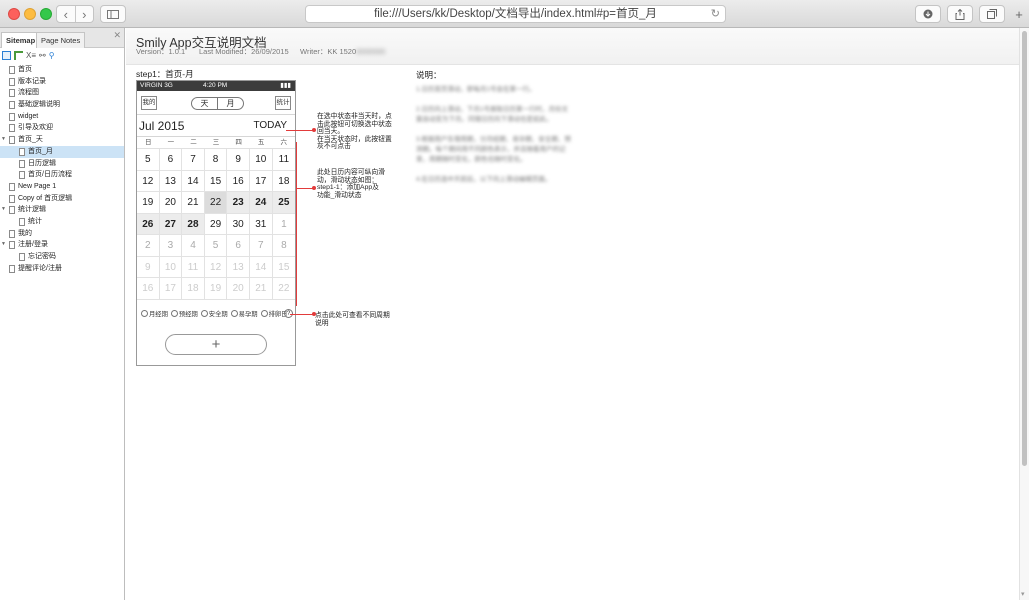 The width and height of the screenshot is (1029, 600). What do you see at coordinates (284, 224) in the screenshot?
I see `calendar-day: 1` at bounding box center [284, 224].